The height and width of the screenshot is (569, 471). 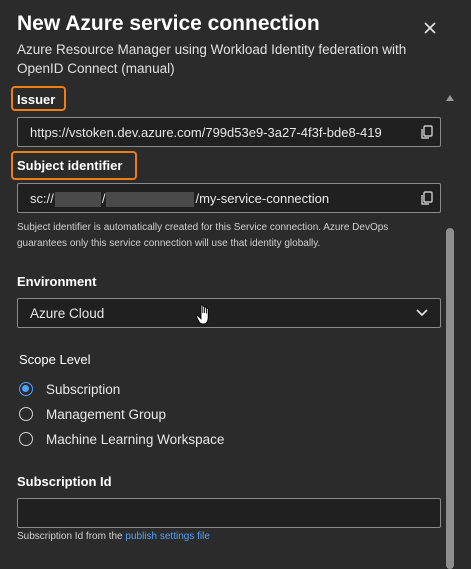 What do you see at coordinates (422, 313) in the screenshot?
I see `chevron-down-icon` at bounding box center [422, 313].